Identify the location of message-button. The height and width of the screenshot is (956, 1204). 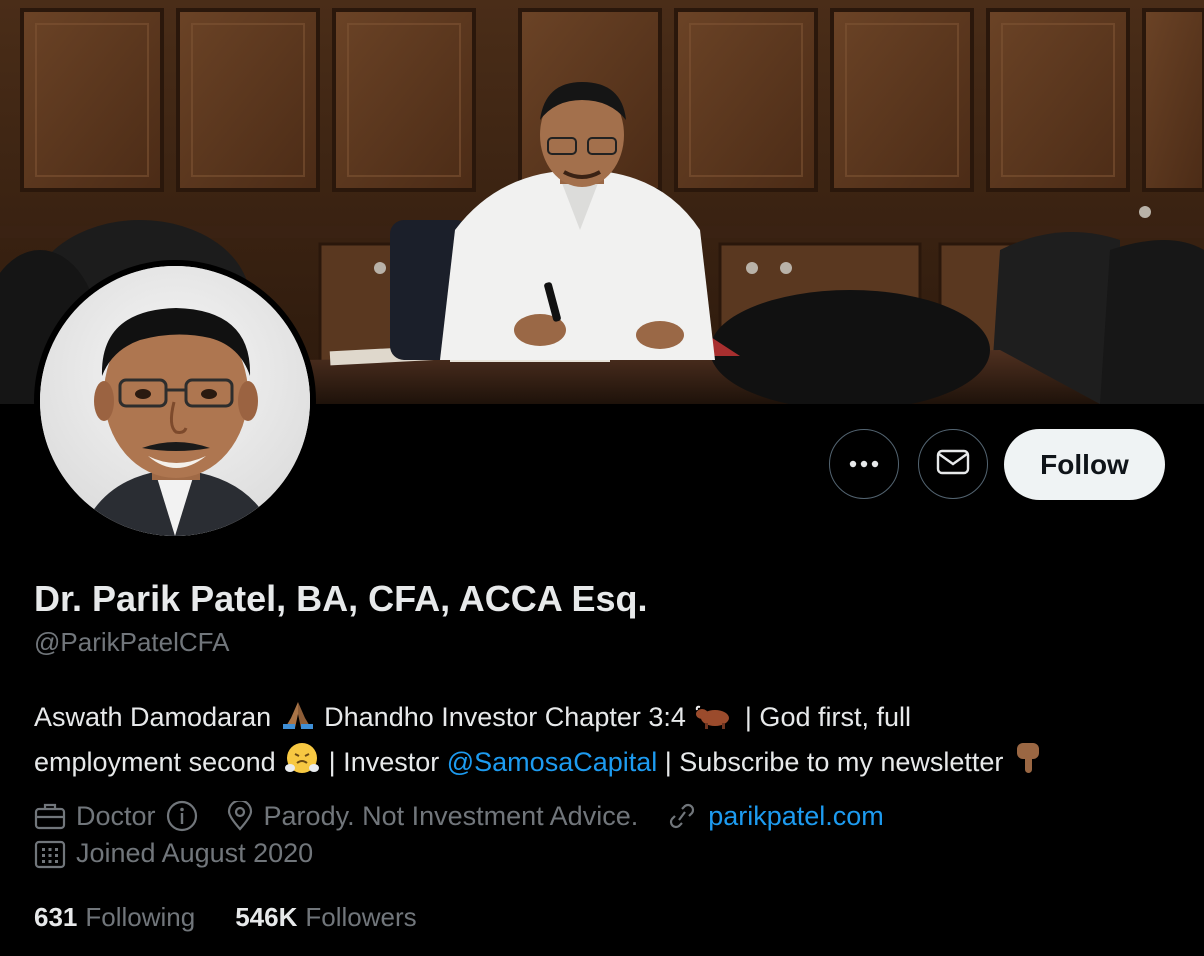
(953, 464).